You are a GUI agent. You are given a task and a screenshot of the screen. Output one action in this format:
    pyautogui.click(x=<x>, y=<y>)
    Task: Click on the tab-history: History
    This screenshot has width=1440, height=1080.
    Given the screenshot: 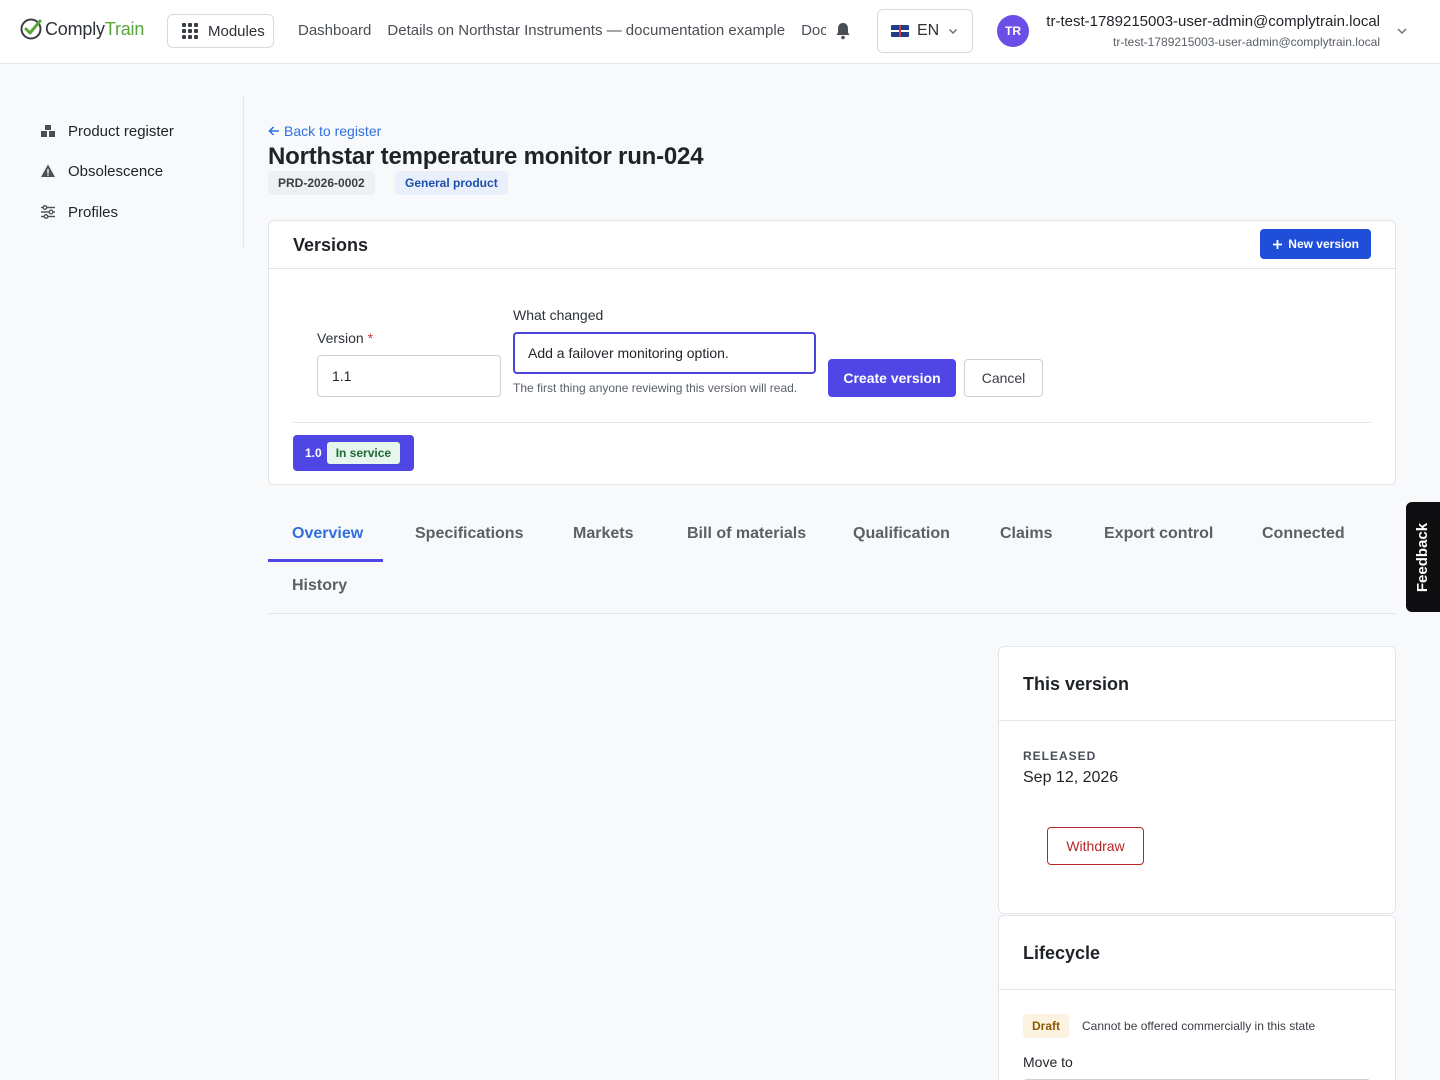 What is the action you would take?
    pyautogui.click(x=319, y=586)
    